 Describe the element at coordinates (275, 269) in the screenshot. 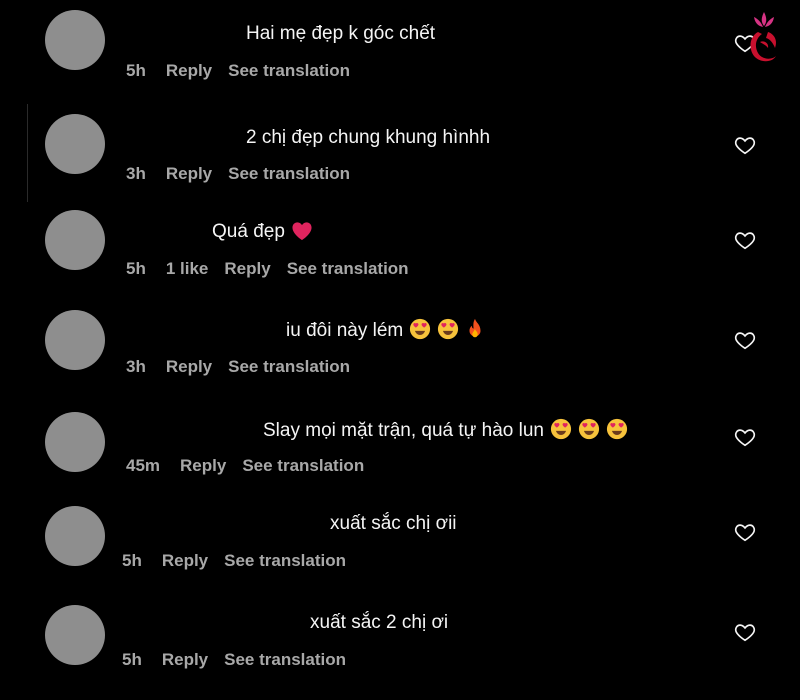

I see `comment-meta: 5h 1 like Reply See translation` at that location.